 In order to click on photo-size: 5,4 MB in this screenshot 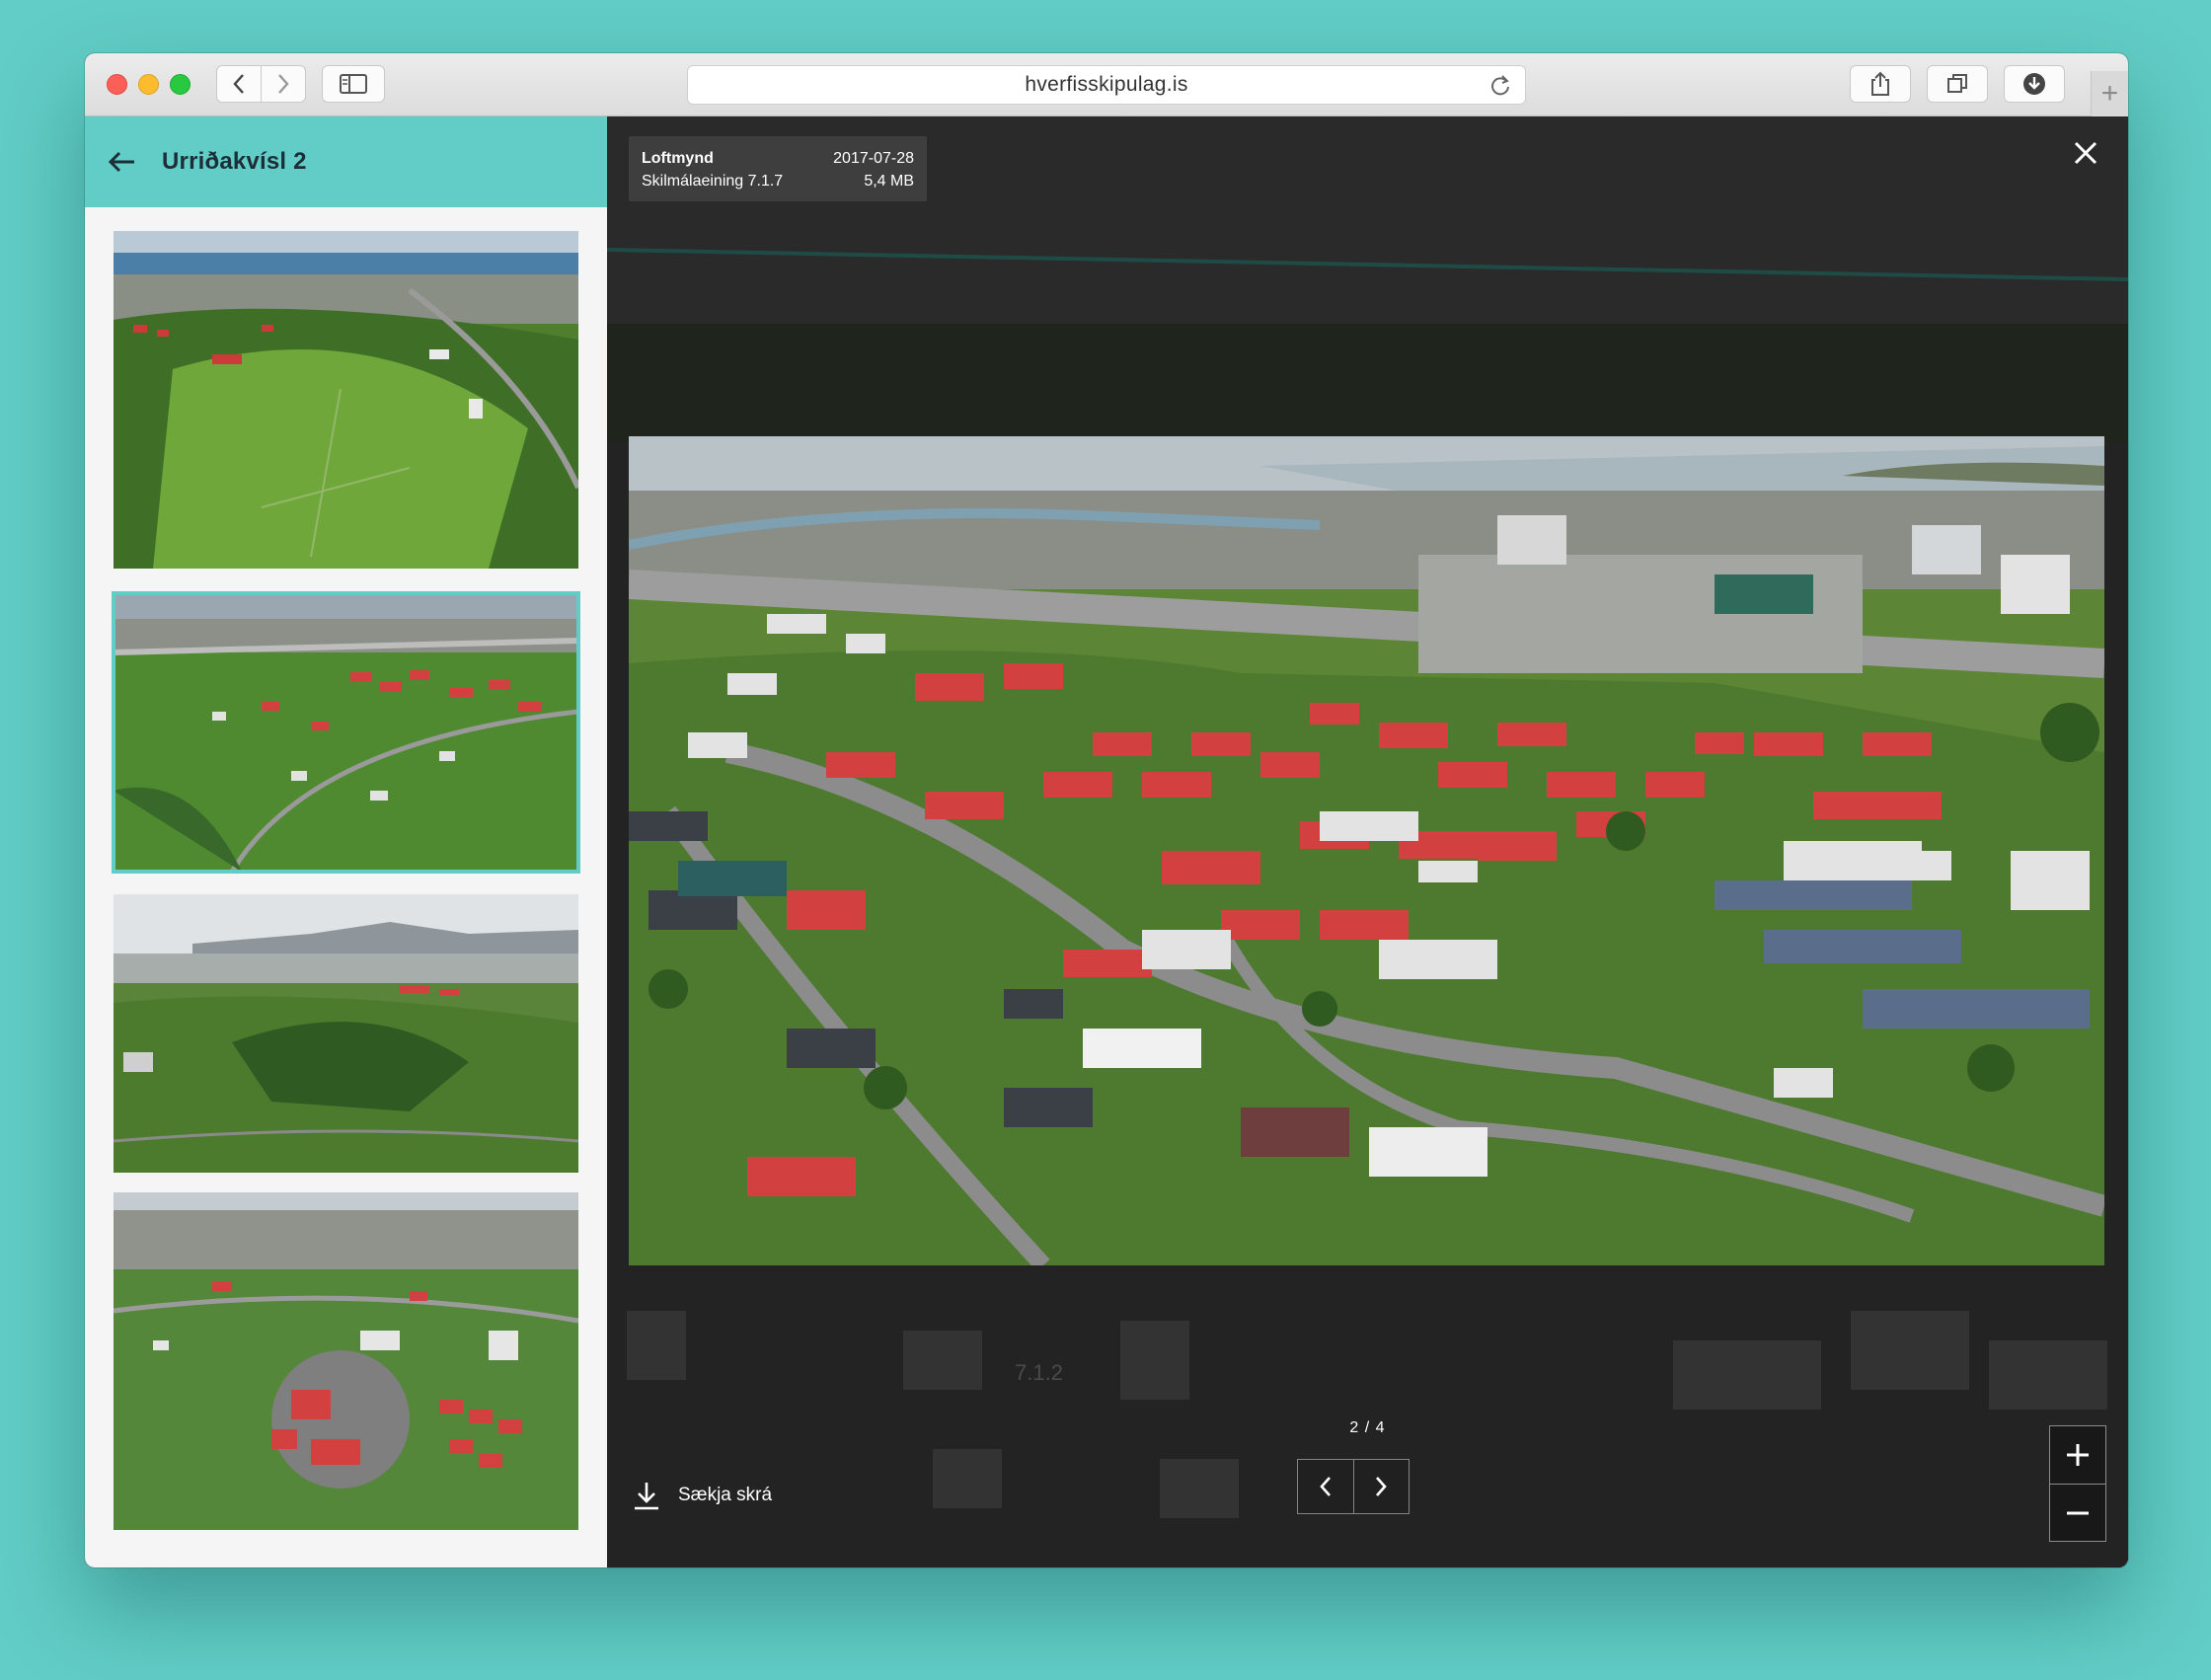, I will do `click(889, 181)`.